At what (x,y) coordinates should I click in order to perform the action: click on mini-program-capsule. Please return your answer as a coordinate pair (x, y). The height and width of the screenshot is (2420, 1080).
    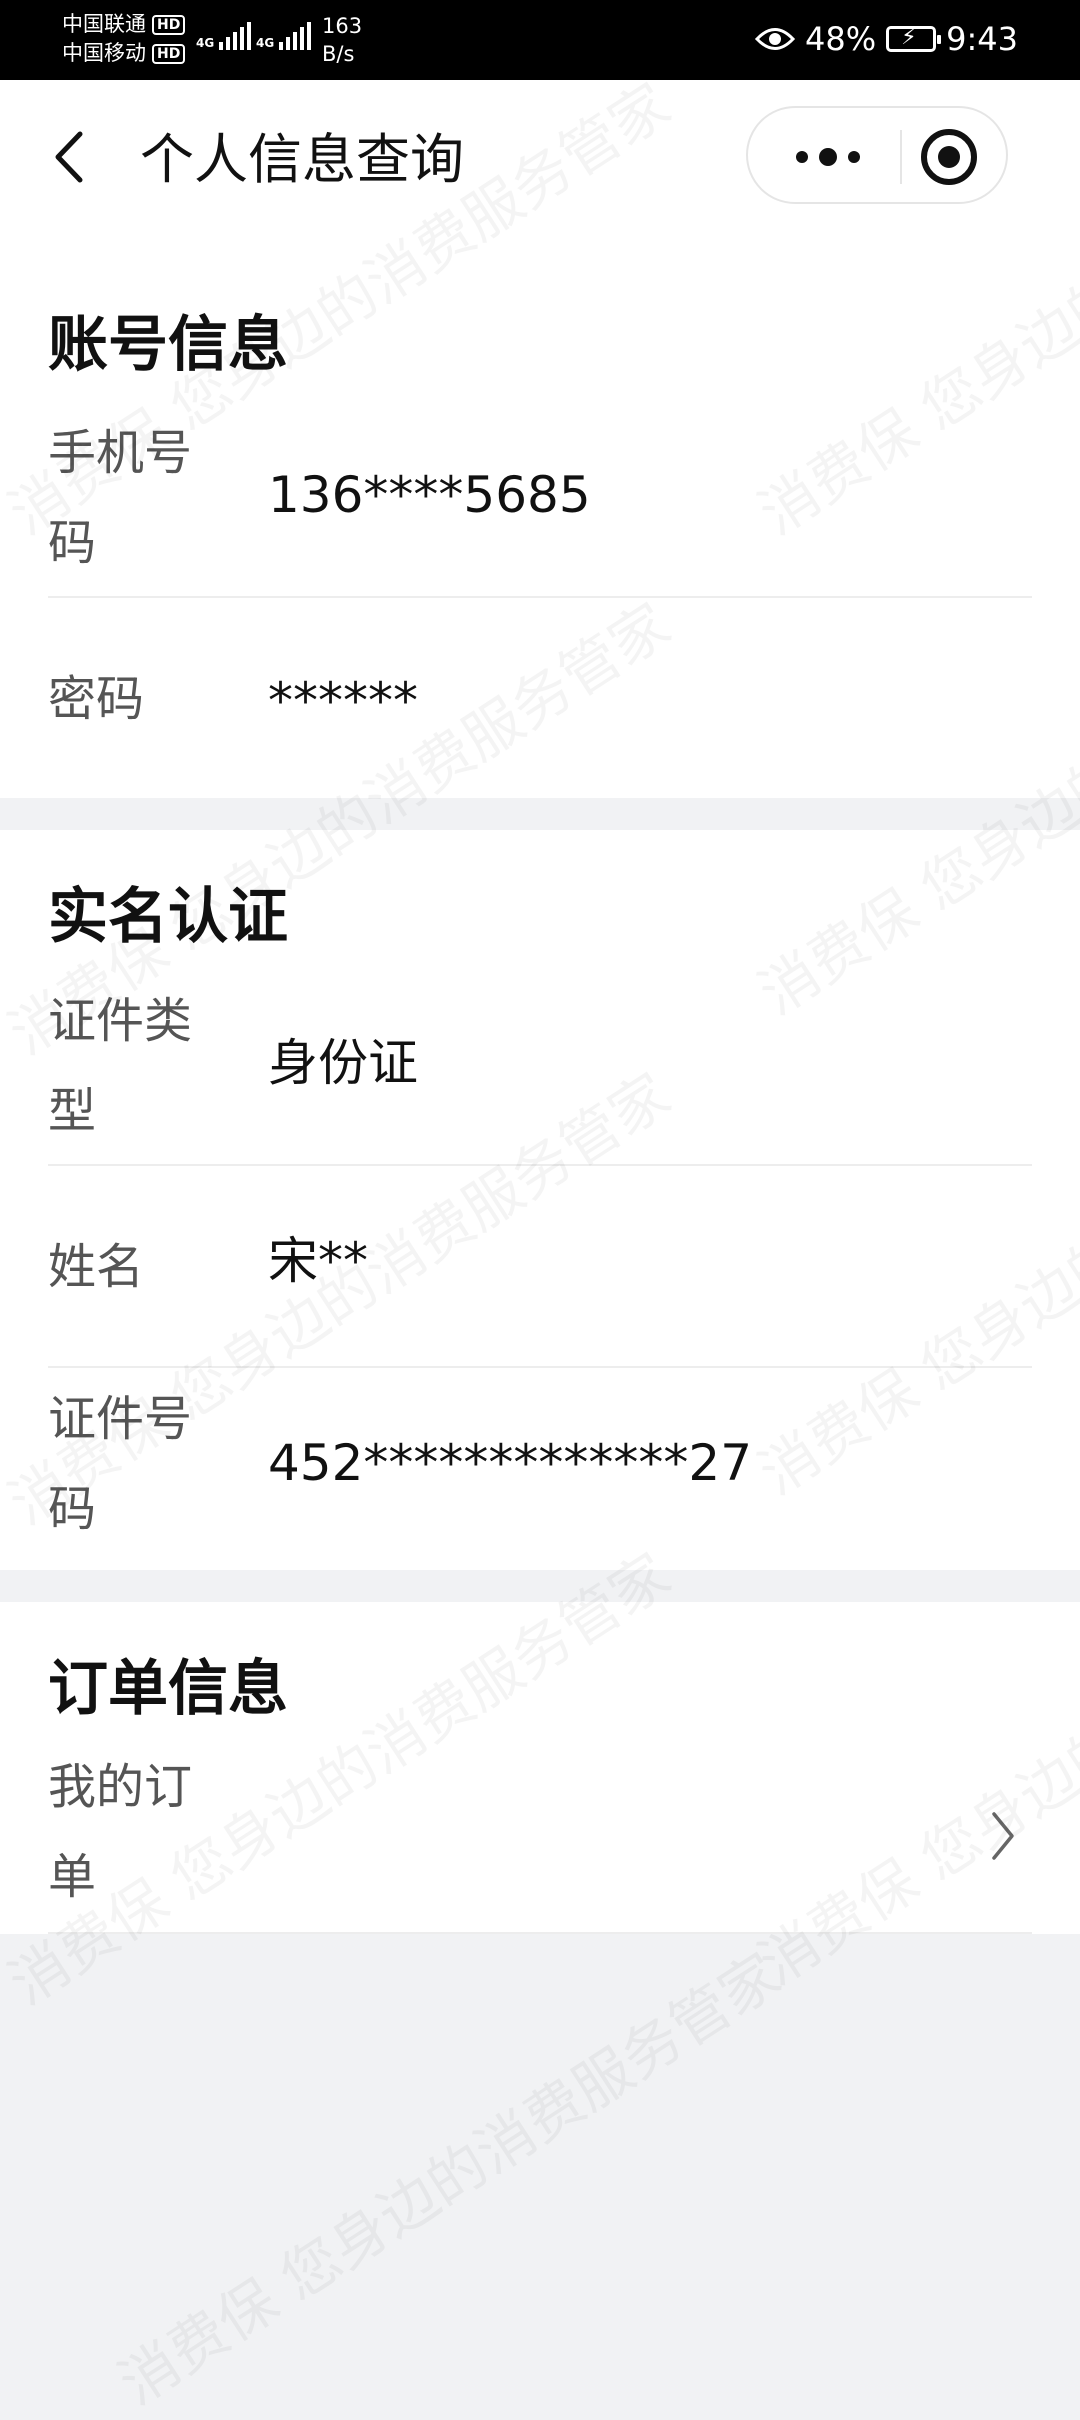
    Looking at the image, I should click on (877, 155).